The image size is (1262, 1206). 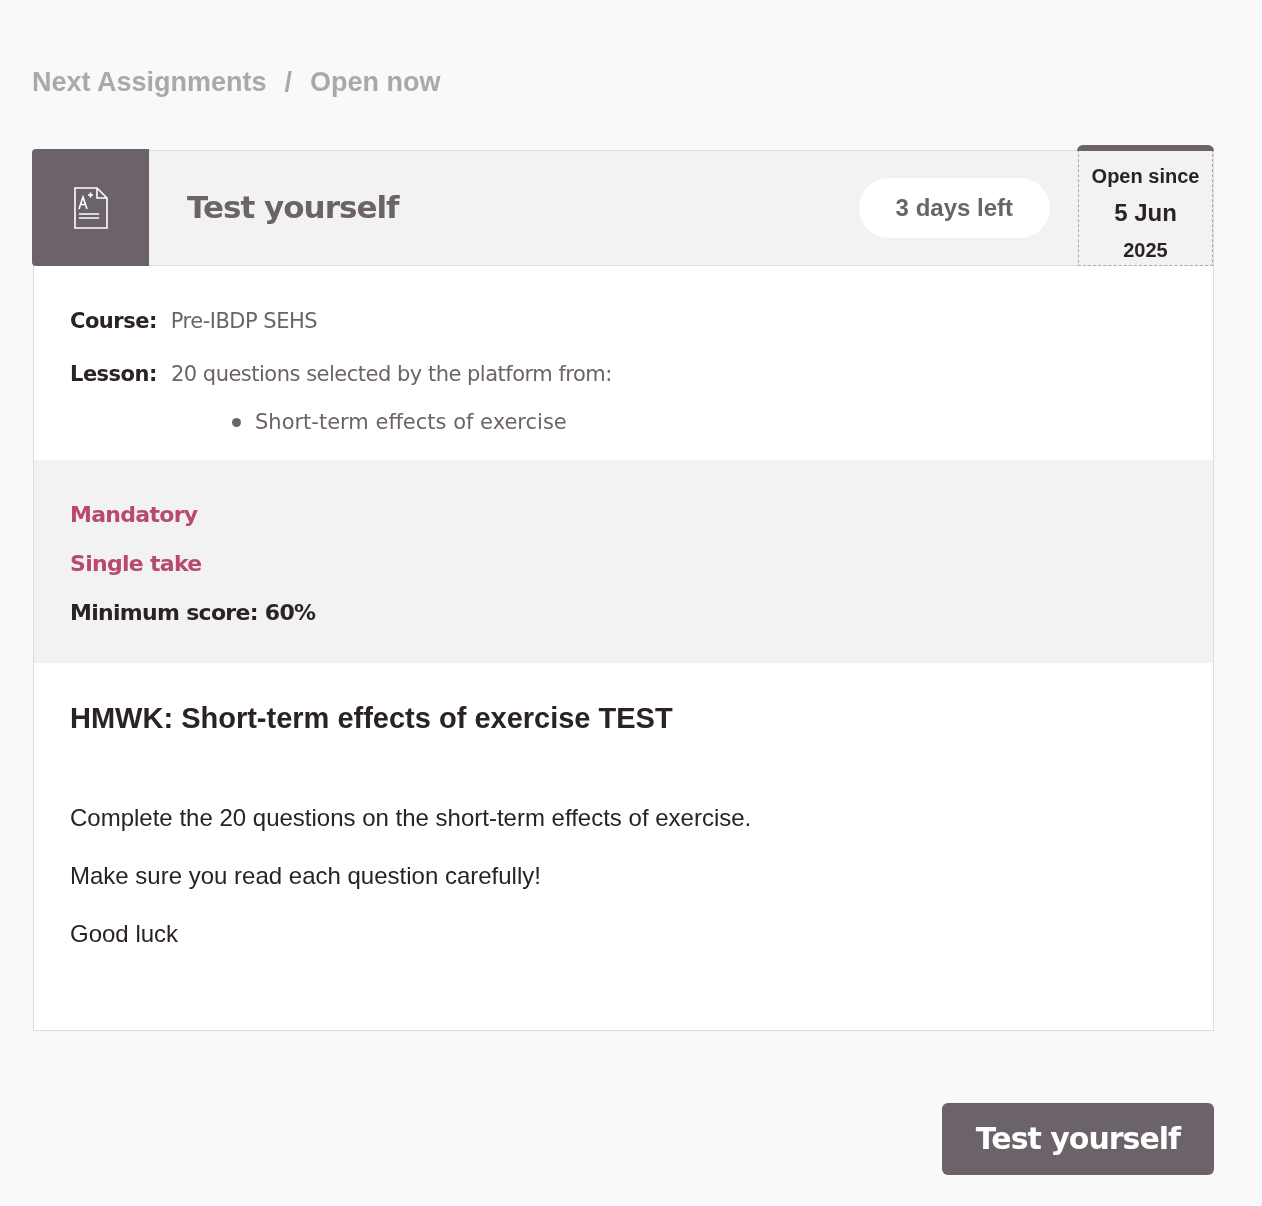 I want to click on course-label: Course:, so click(x=113, y=321).